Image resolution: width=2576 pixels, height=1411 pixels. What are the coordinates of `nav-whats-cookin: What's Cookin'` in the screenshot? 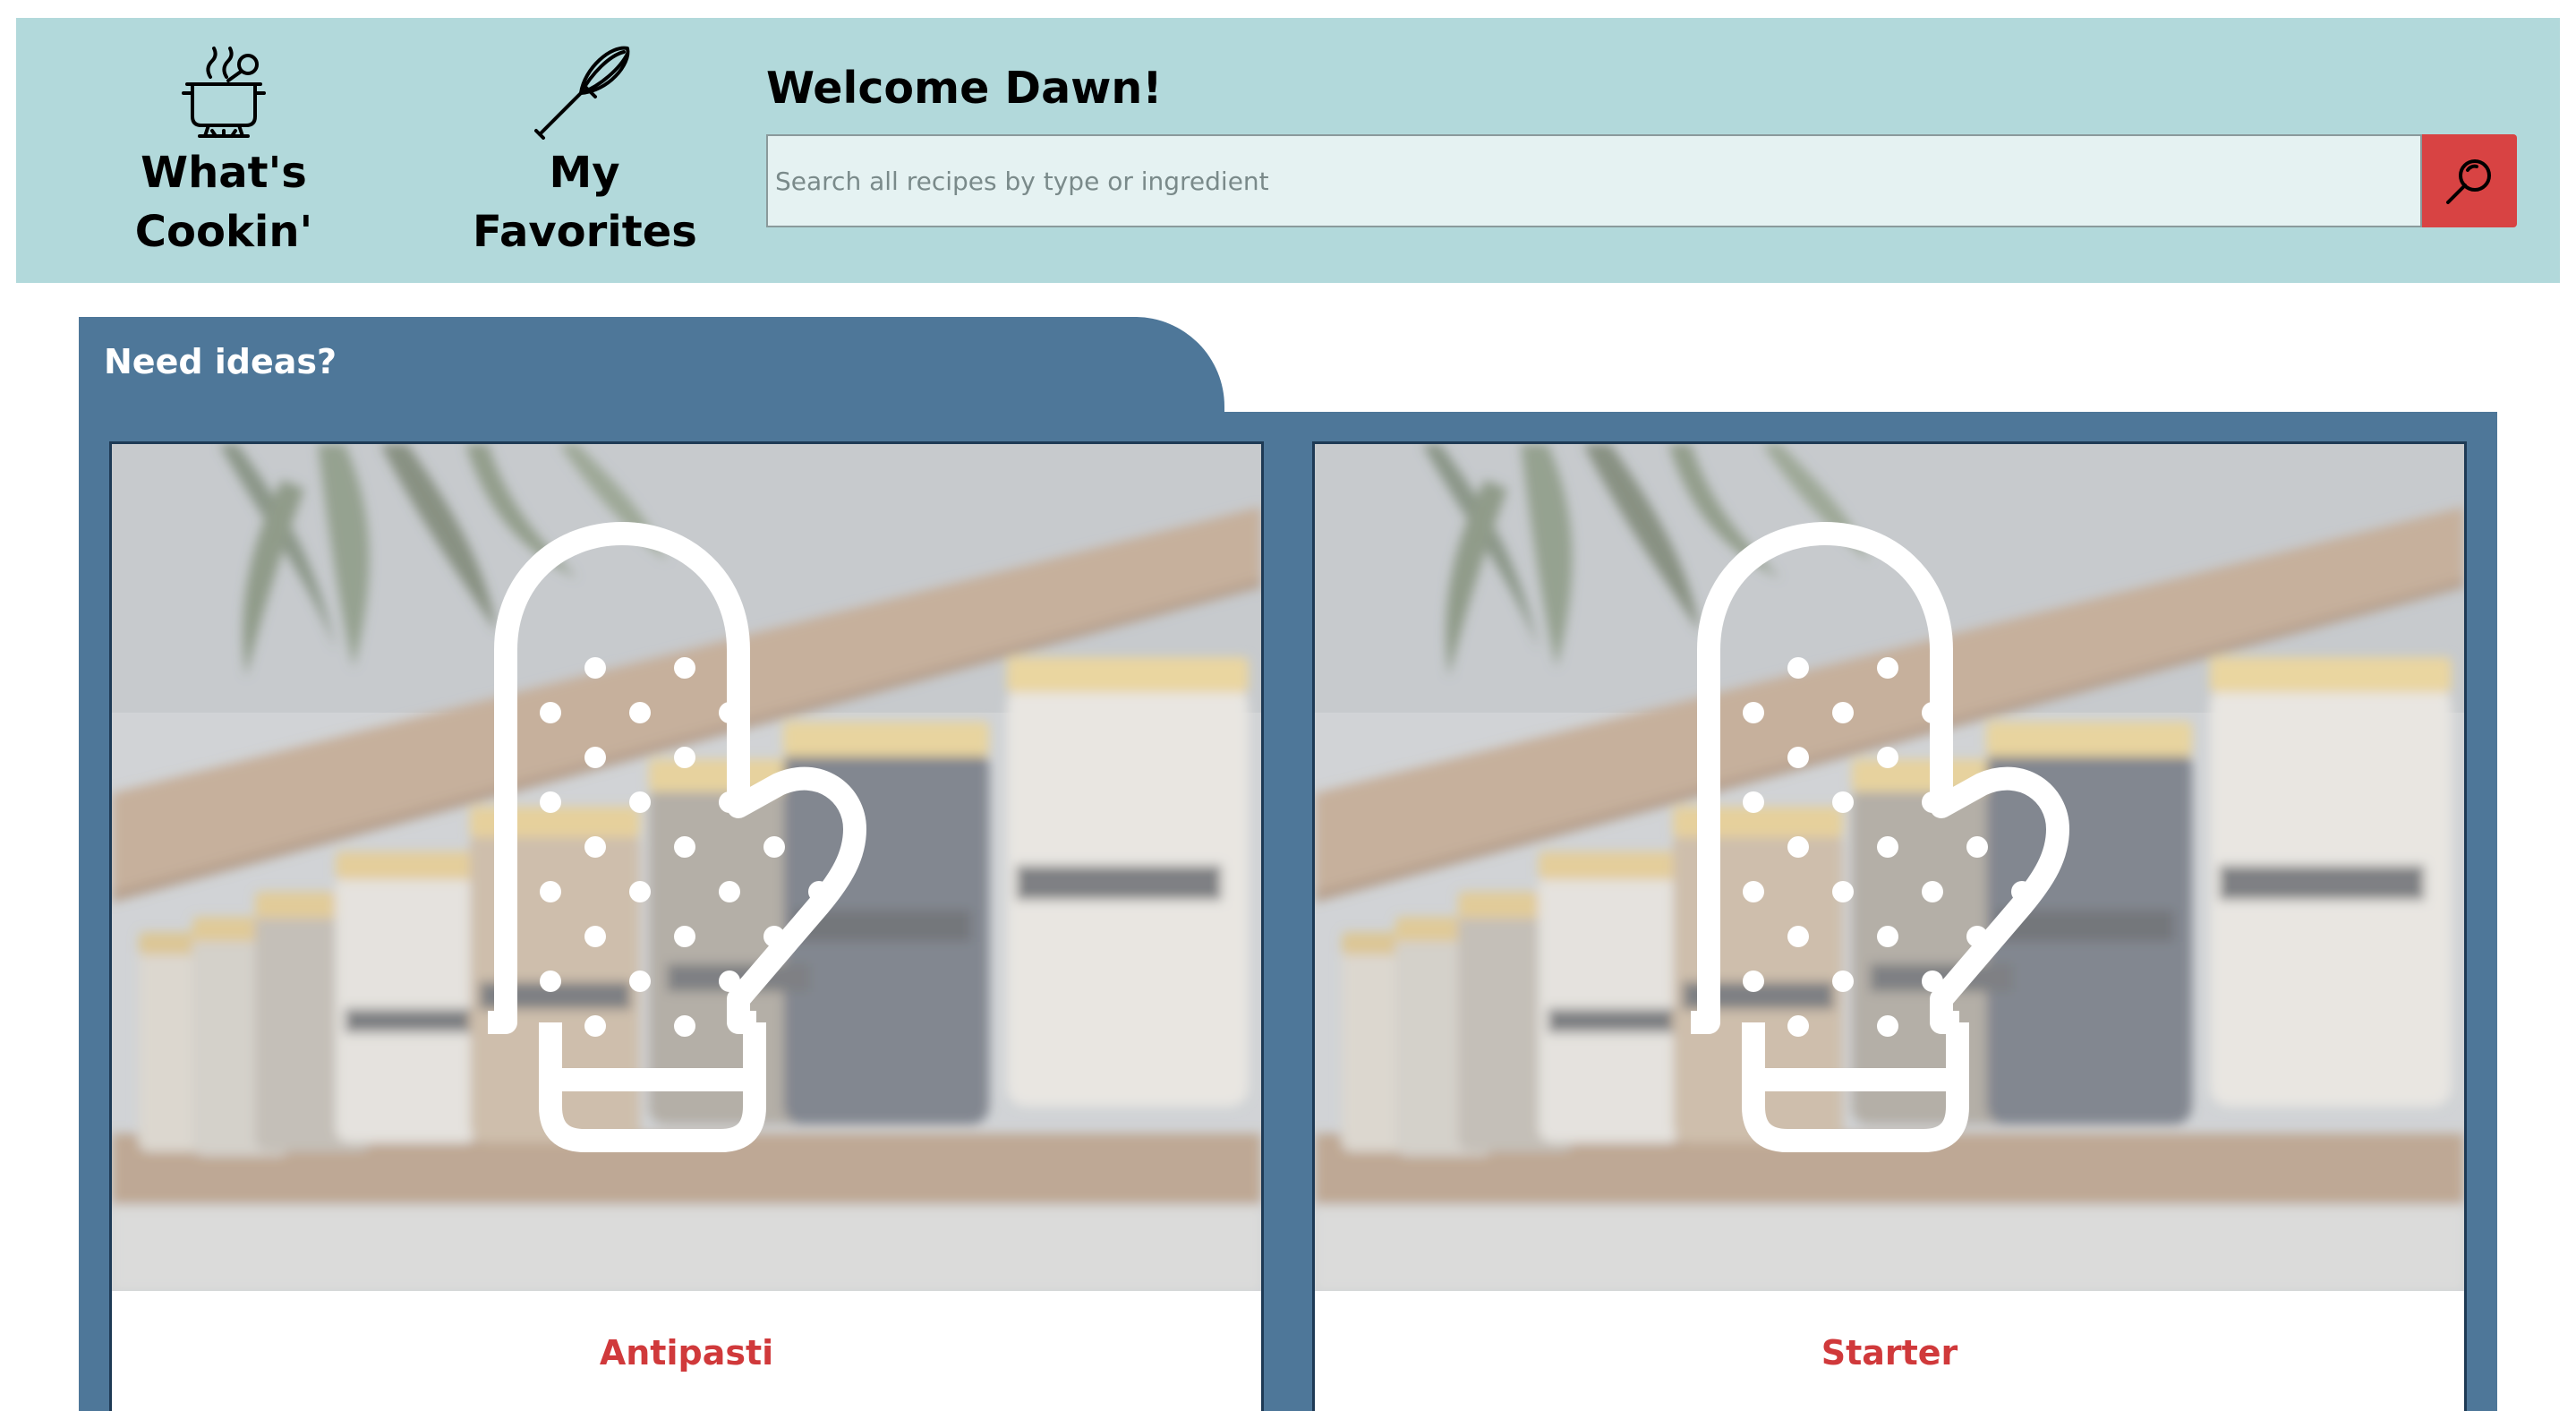 It's located at (223, 150).